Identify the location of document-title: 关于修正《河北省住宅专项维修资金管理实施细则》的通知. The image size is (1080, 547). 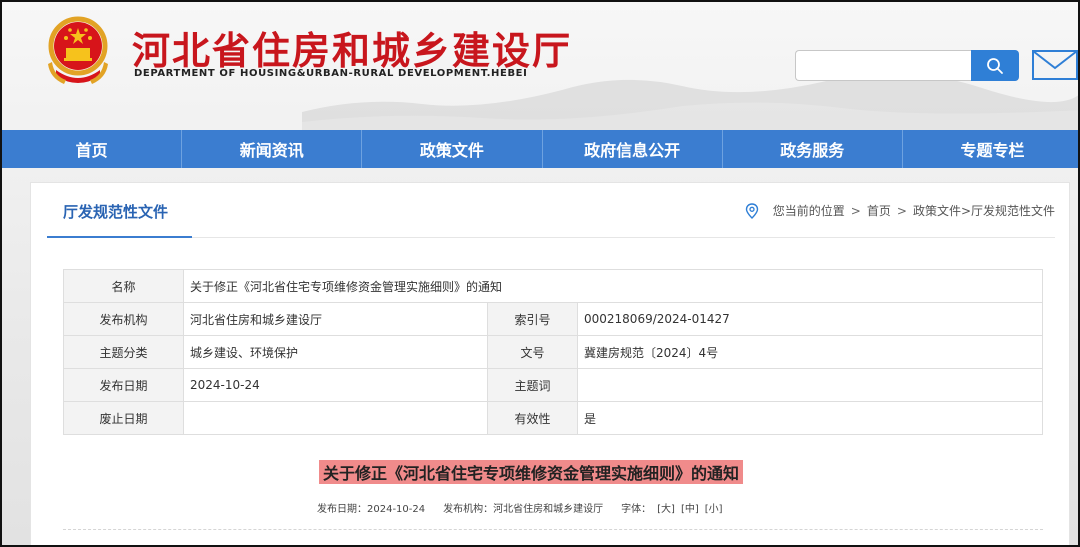
(531, 472).